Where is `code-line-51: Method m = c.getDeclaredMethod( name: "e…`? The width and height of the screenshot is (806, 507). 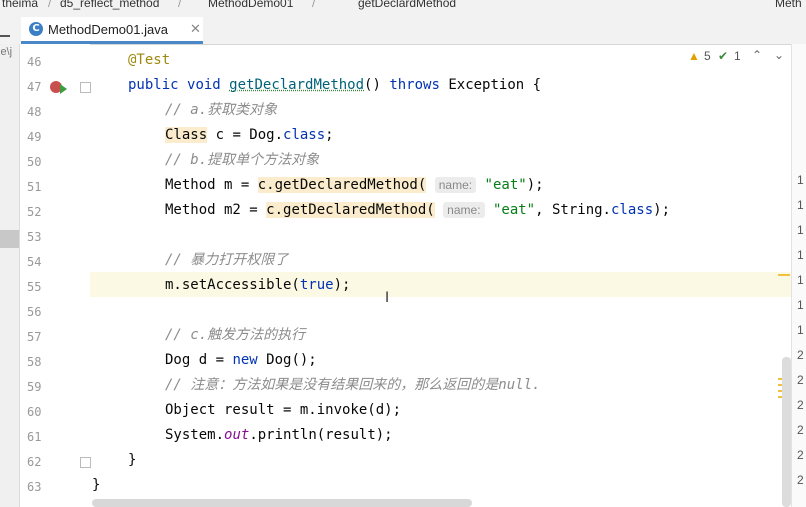
code-line-51: Method m = c.getDeclaredMethod( name: "e… is located at coordinates (354, 185).